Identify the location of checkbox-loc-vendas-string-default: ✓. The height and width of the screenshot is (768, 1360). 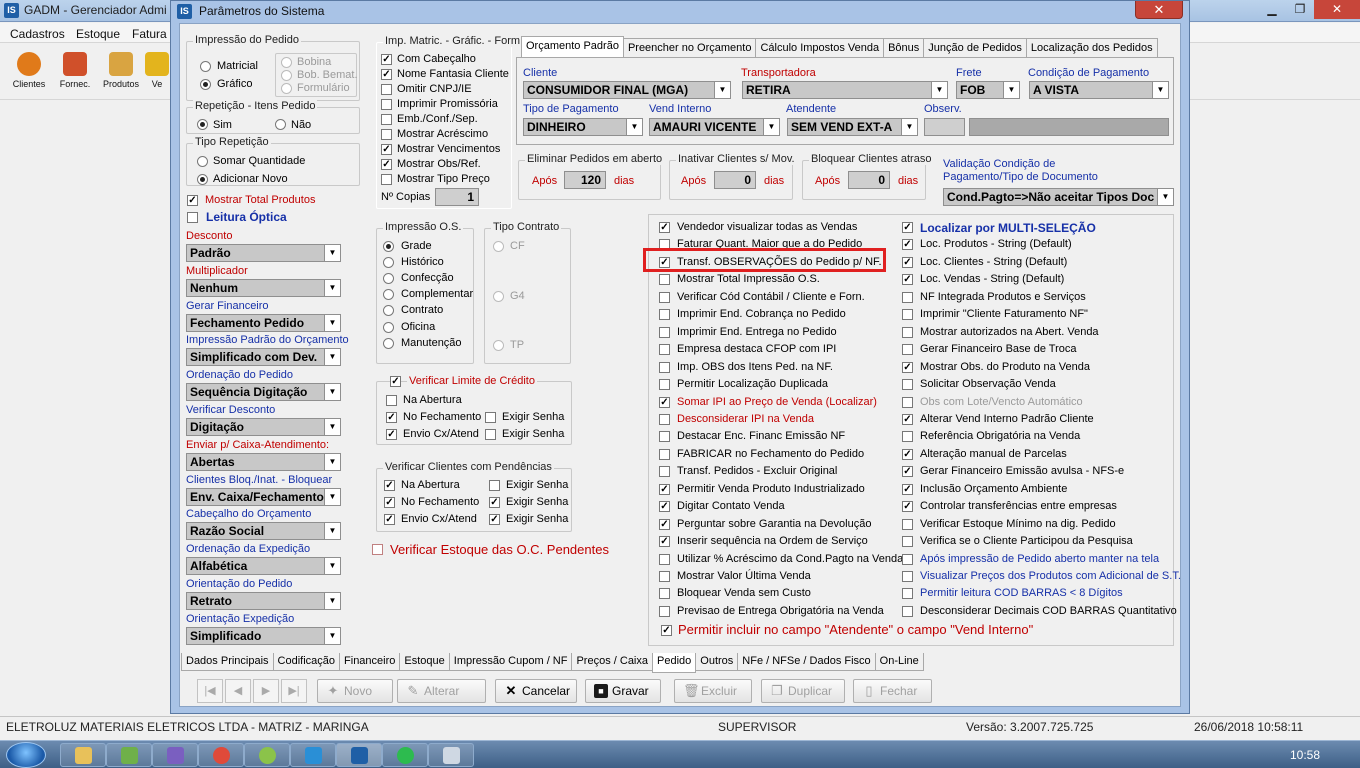
(907, 280).